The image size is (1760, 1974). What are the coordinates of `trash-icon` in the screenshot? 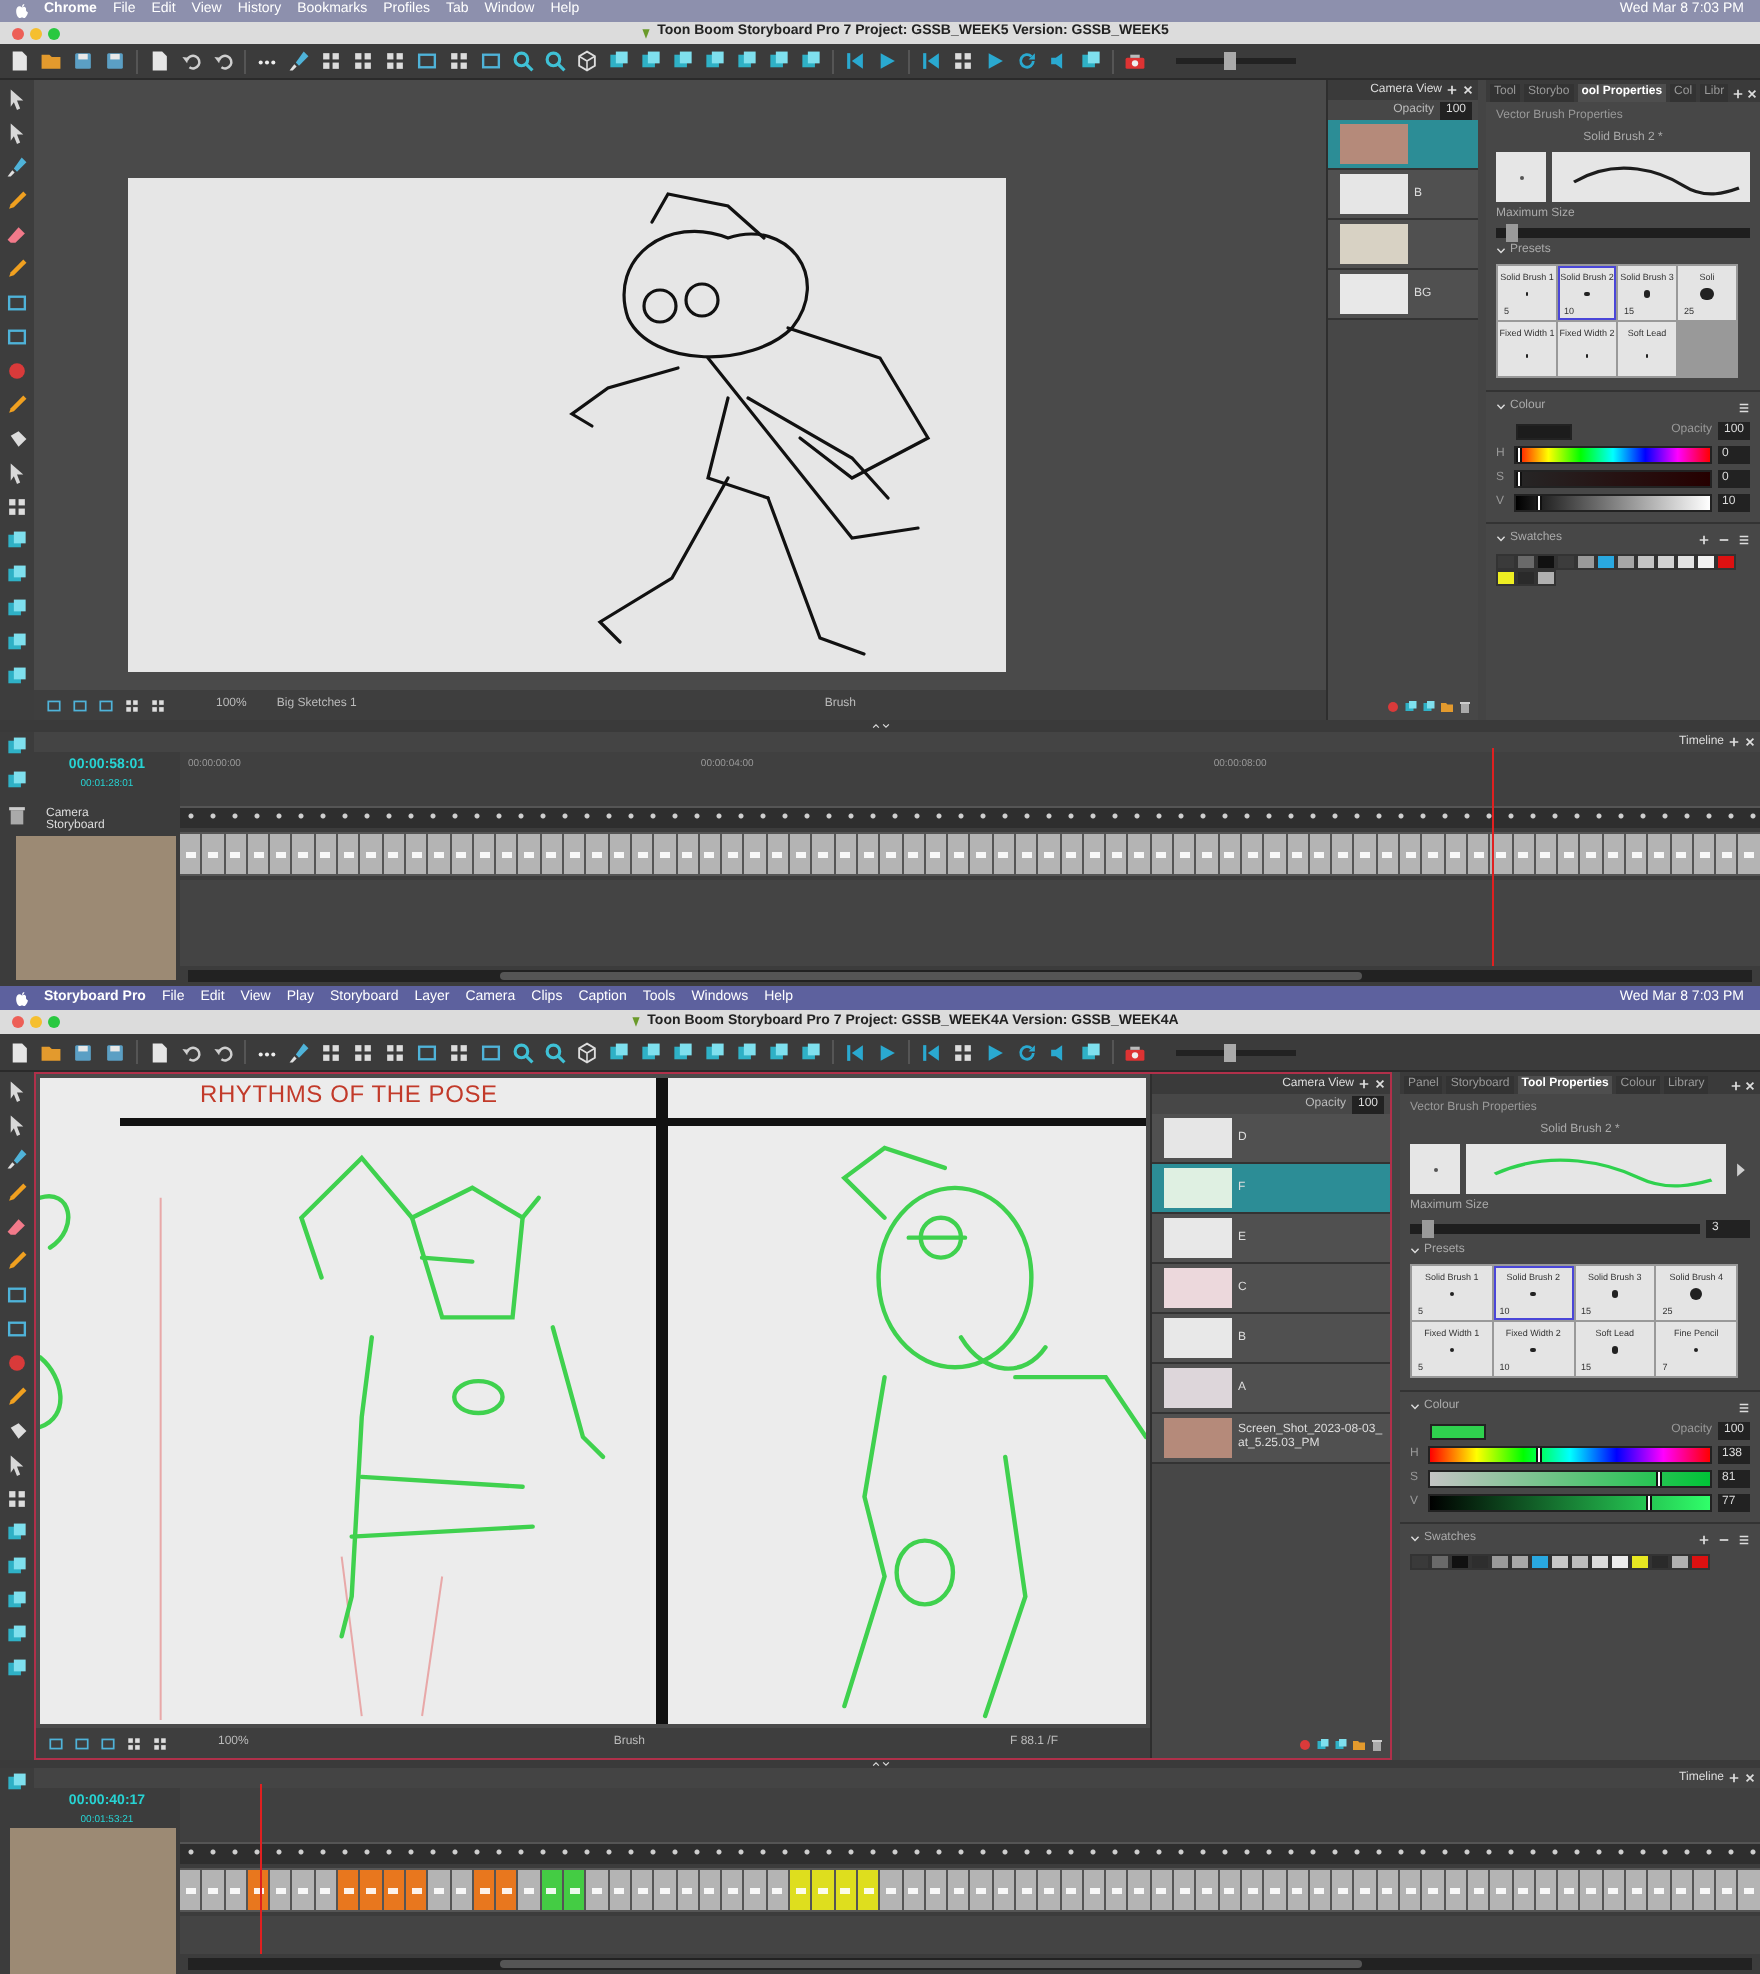 It's located at (1465, 707).